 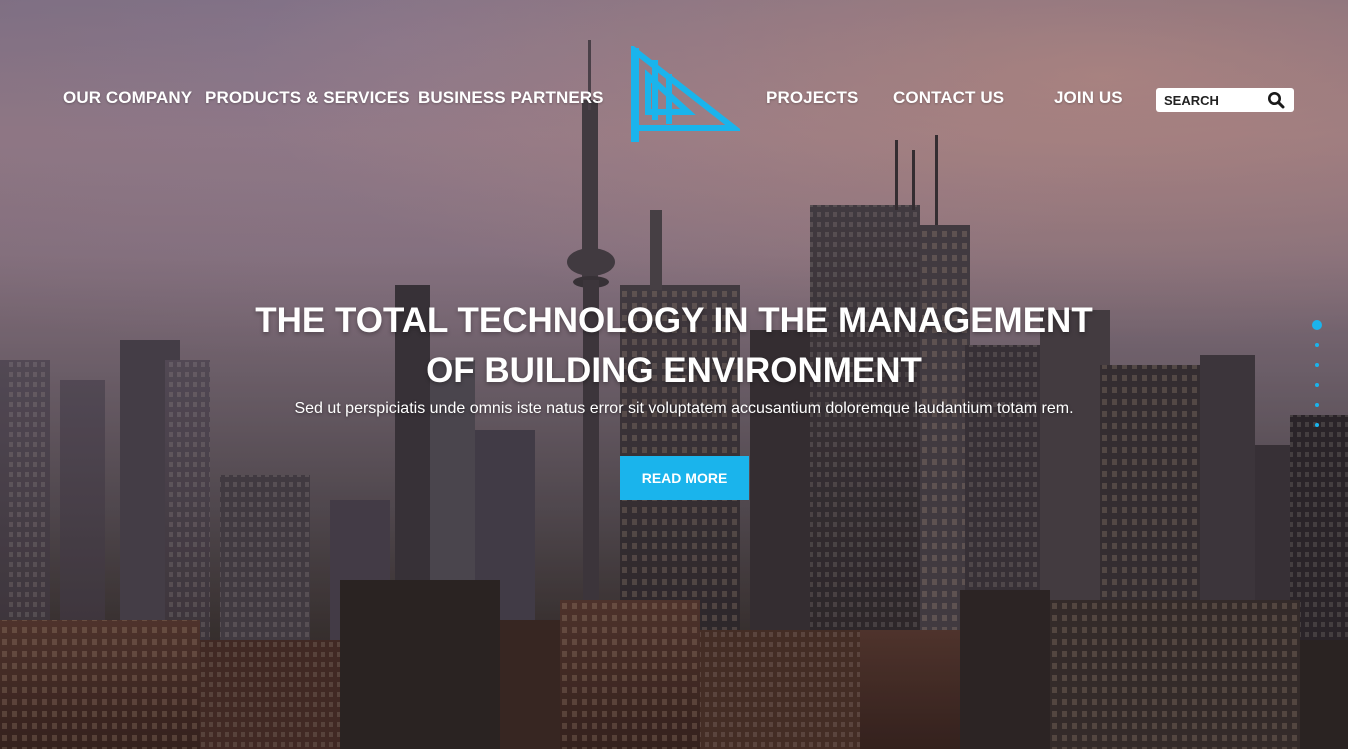 I want to click on nav-projects: PROJECTS, so click(x=812, y=98).